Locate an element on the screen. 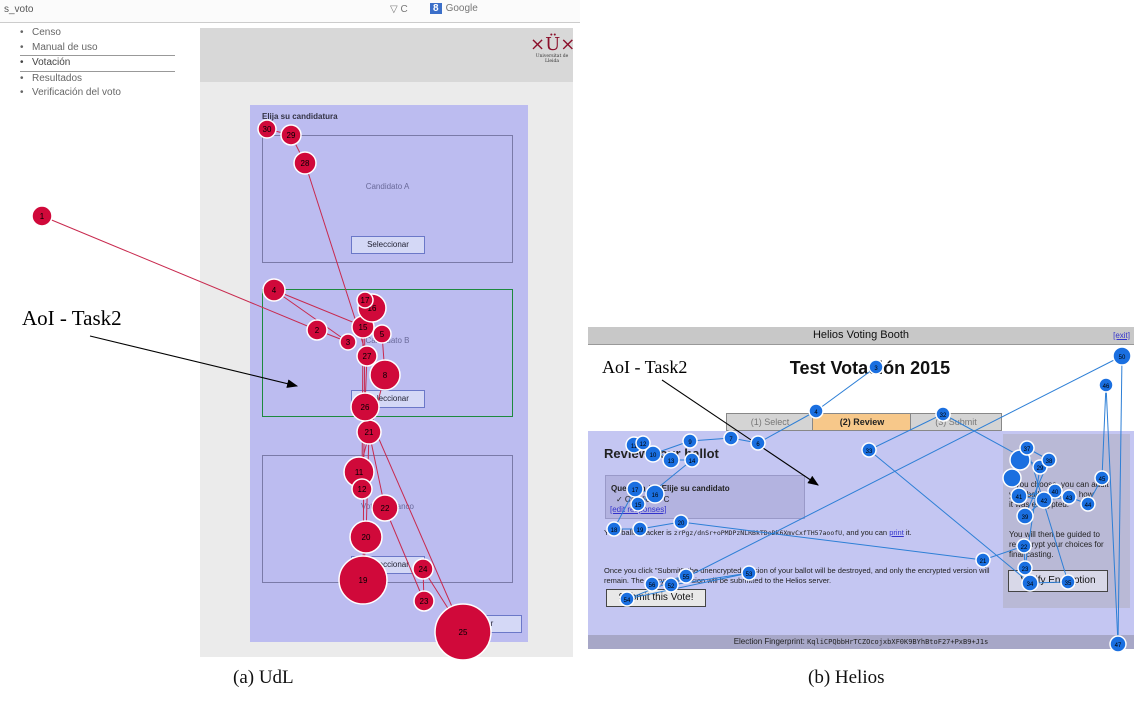 This screenshot has width=1135, height=702. fixation-number: 1 is located at coordinates (42, 216).